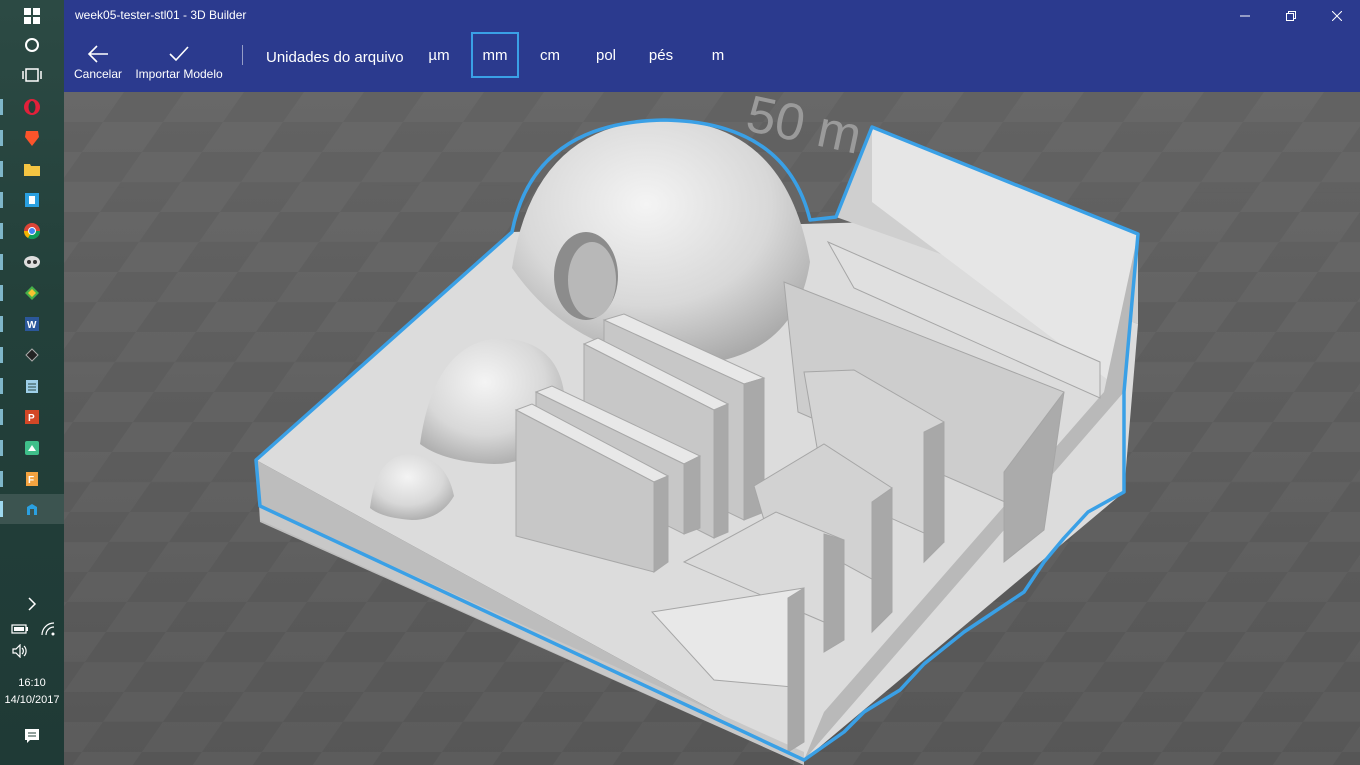 The width and height of the screenshot is (1360, 765). I want to click on action-center-icon, so click(32, 736).